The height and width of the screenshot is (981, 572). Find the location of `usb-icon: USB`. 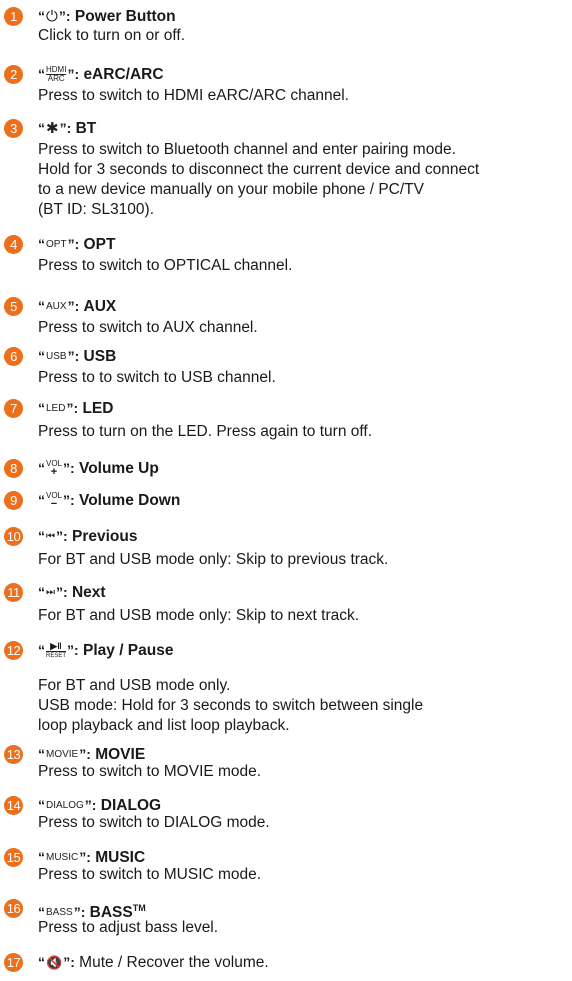

usb-icon: USB is located at coordinates (56, 356).